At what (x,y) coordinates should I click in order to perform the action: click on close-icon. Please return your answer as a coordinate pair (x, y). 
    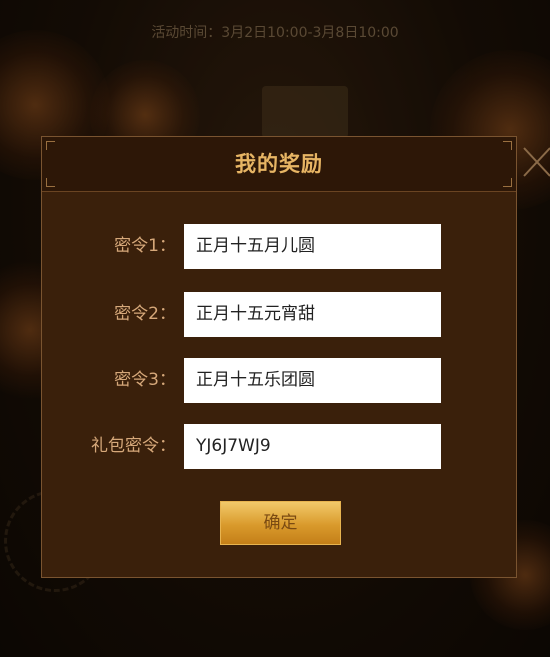
    Looking at the image, I should click on (536, 162).